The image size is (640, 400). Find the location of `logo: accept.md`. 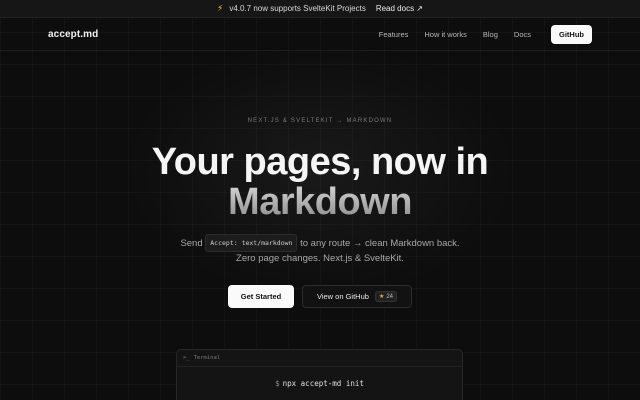

logo: accept.md is located at coordinates (73, 34).